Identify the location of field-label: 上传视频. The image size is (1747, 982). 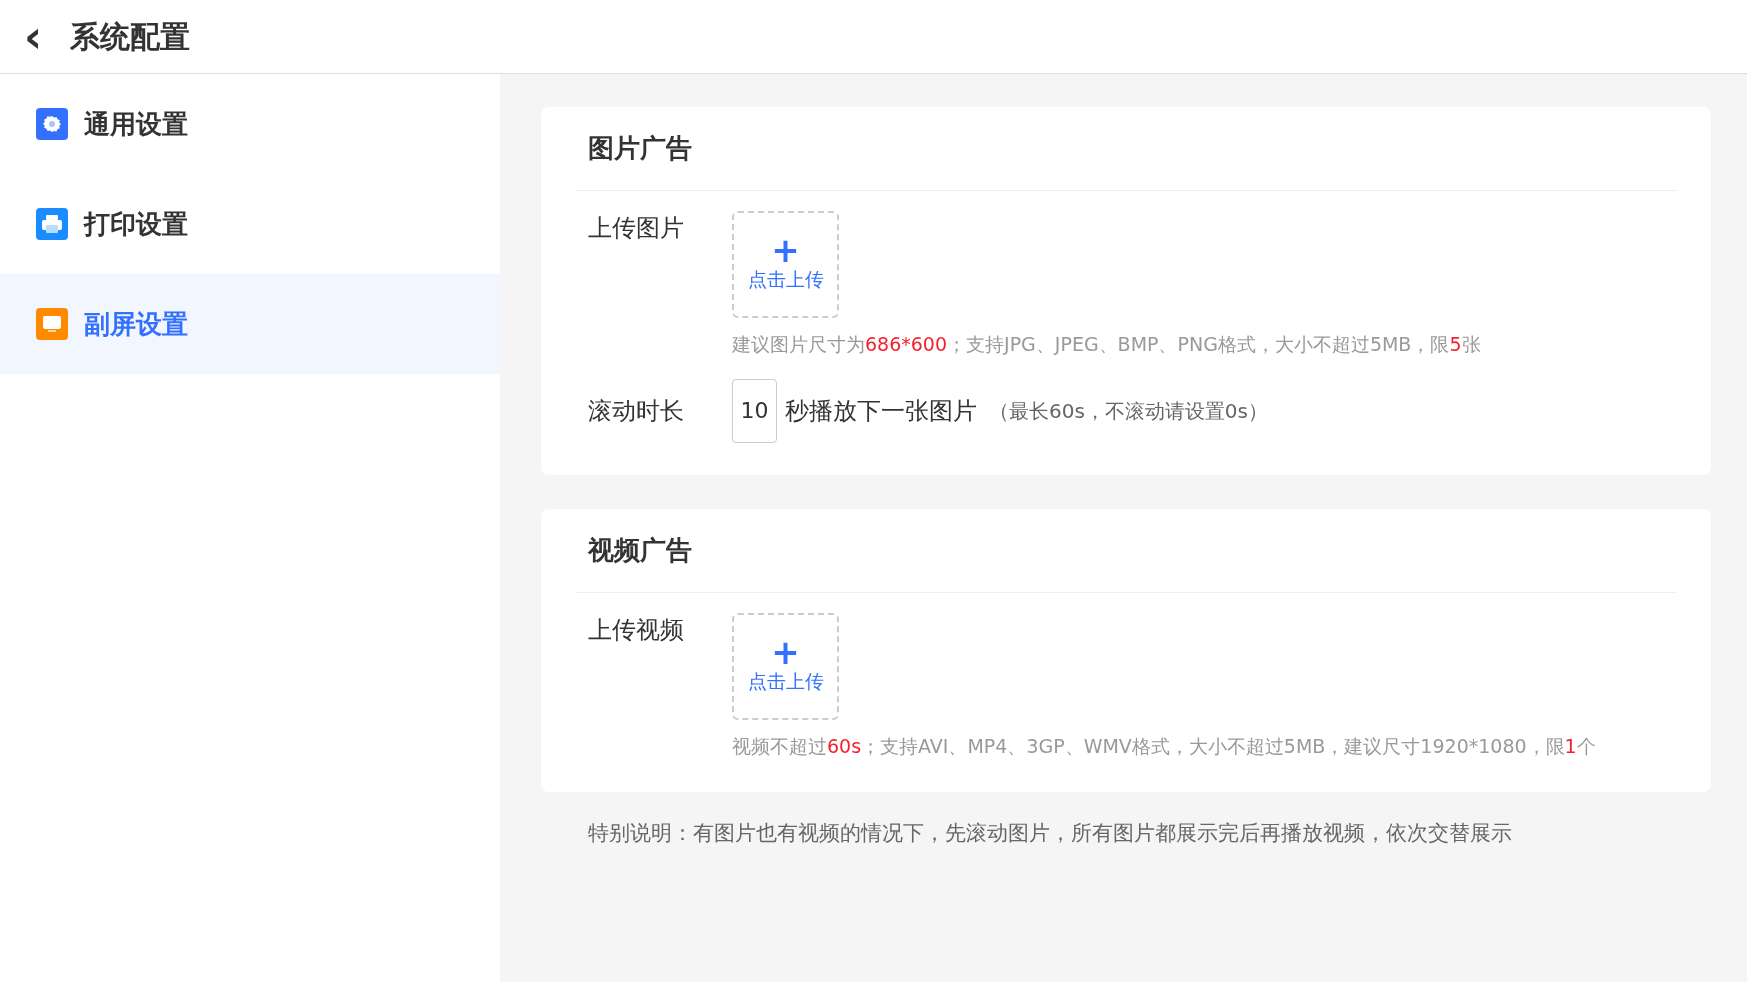
(636, 630).